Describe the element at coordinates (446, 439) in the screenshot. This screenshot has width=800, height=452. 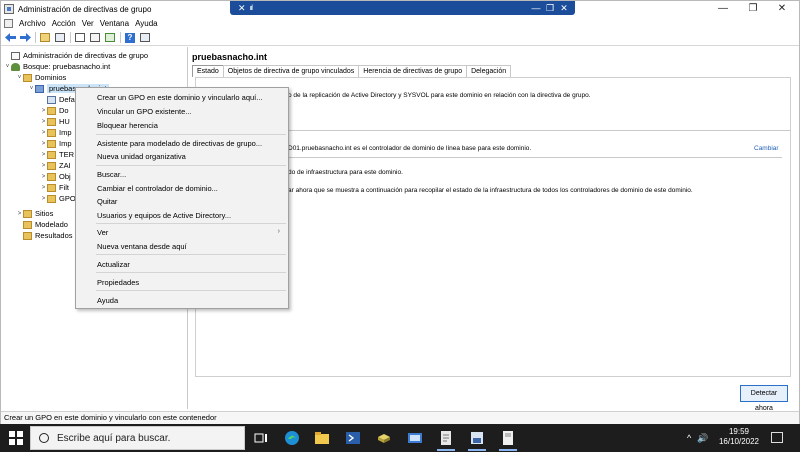
I see `notepad-icon` at that location.